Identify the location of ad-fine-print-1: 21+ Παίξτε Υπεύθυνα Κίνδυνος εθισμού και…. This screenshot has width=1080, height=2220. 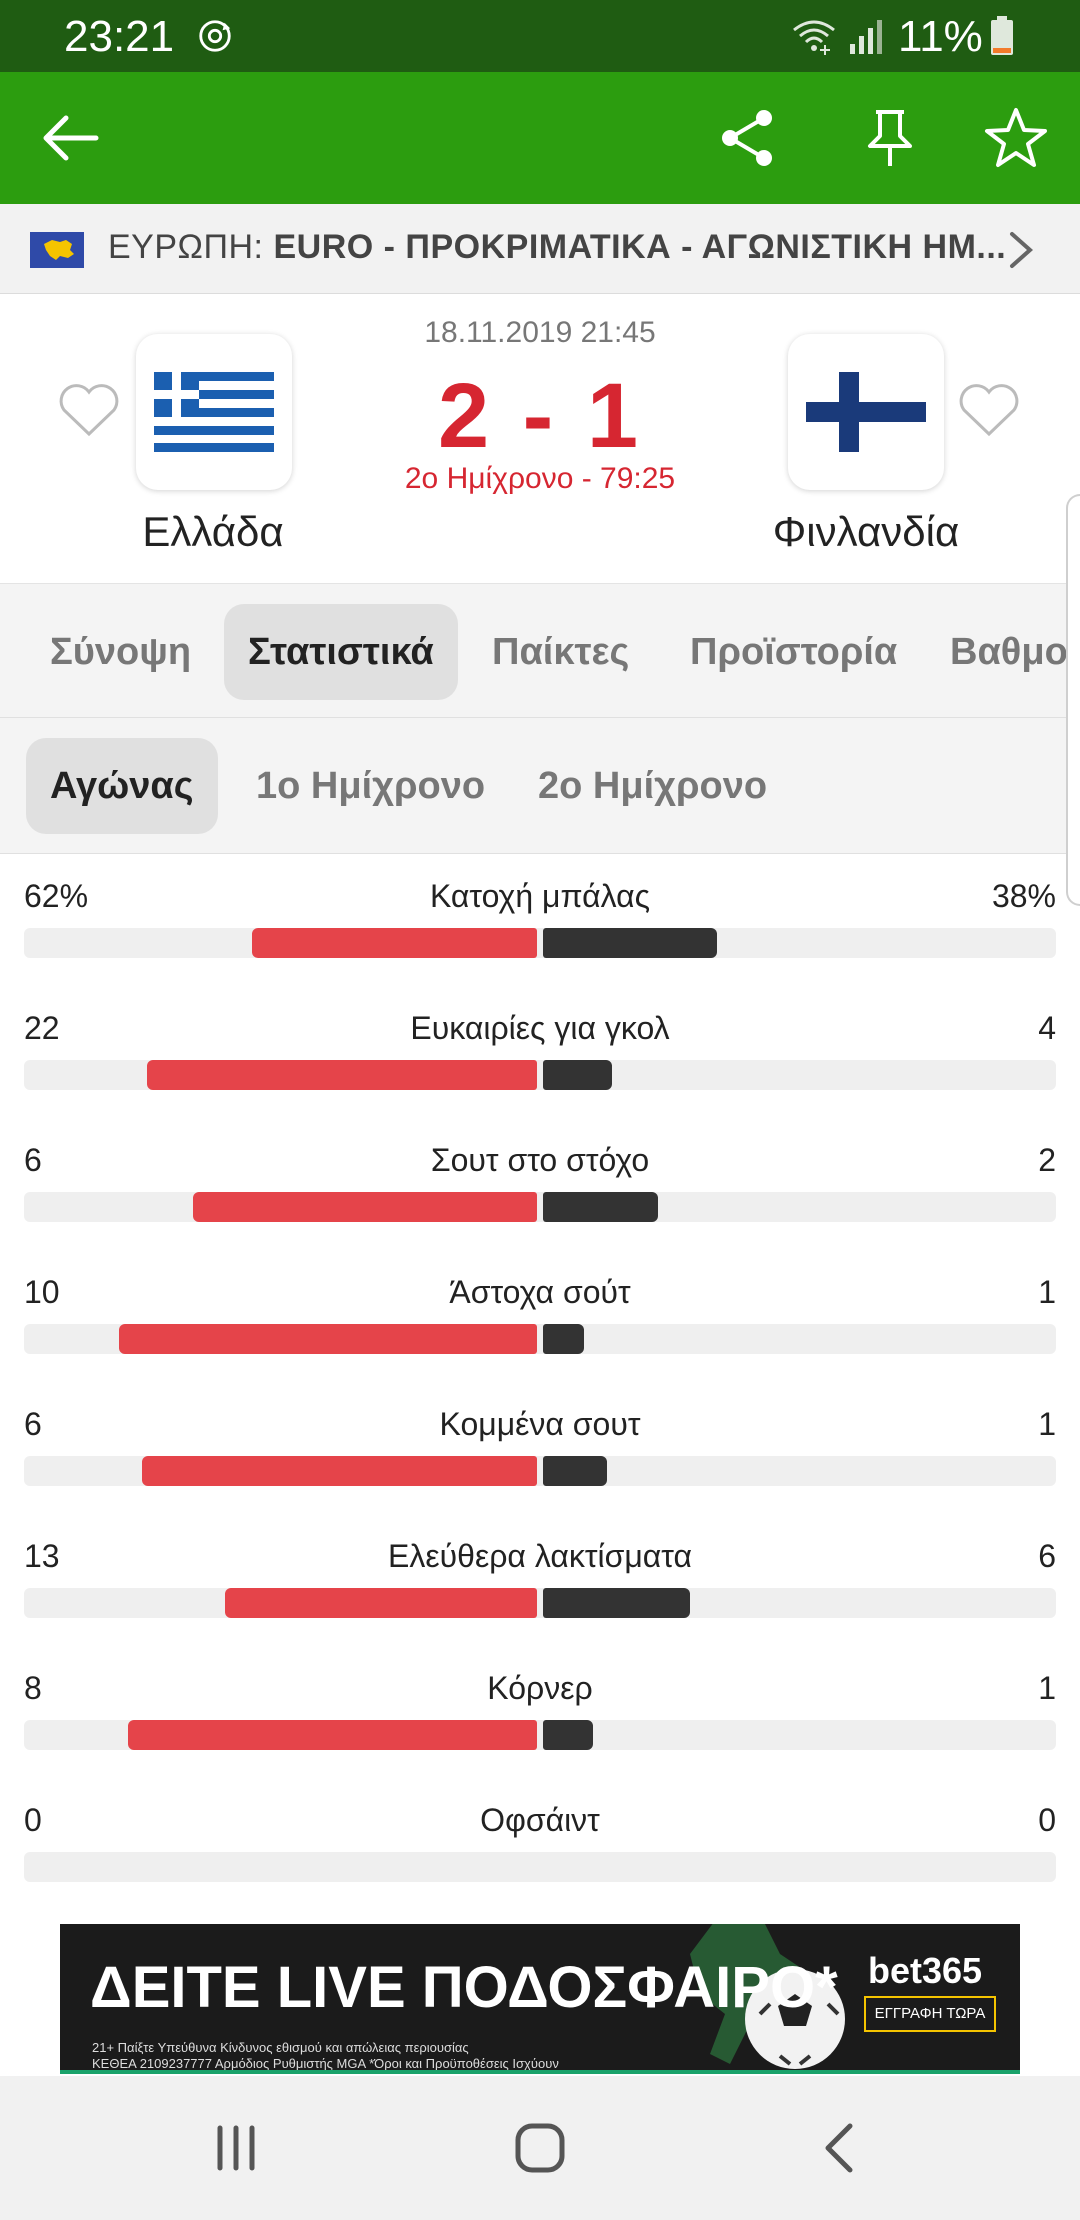
(280, 2047).